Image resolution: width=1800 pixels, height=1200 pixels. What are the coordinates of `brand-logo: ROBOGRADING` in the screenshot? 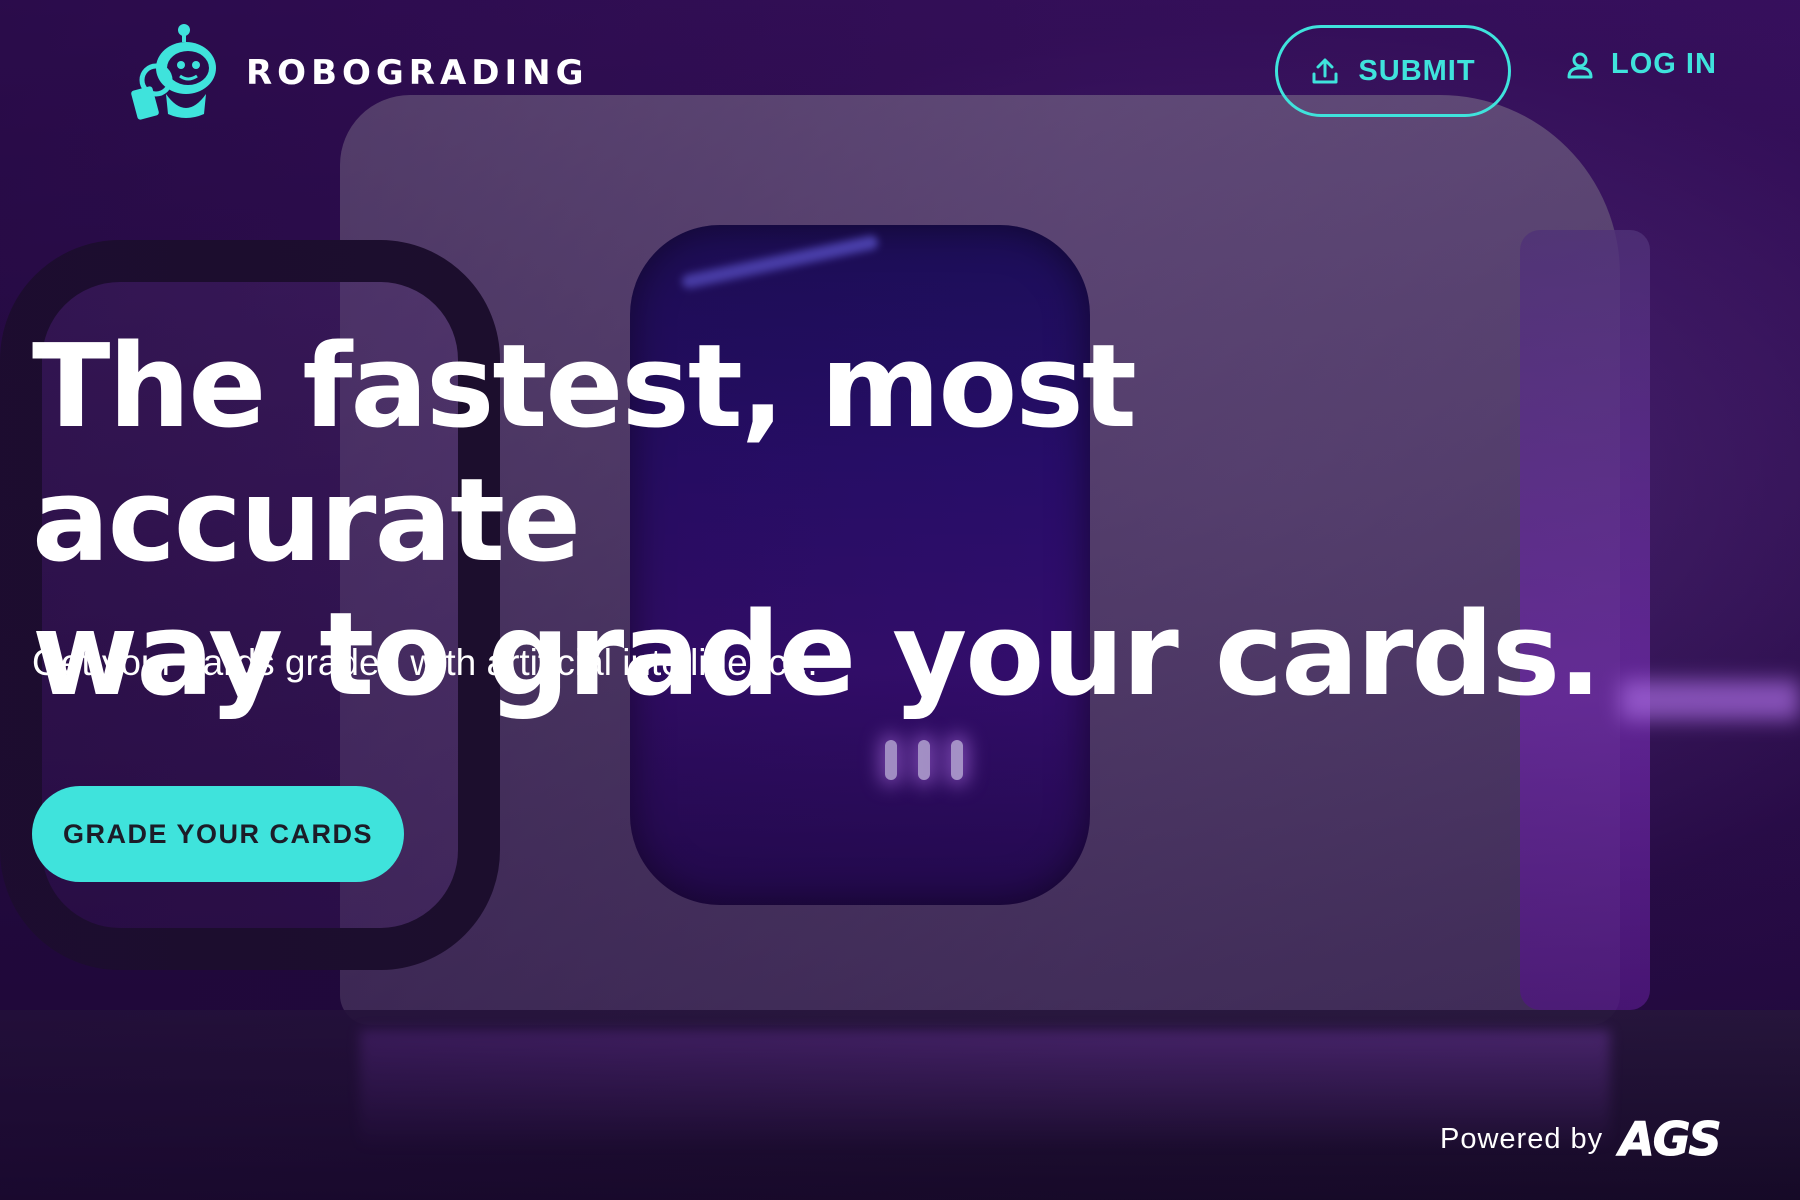 It's located at (357, 73).